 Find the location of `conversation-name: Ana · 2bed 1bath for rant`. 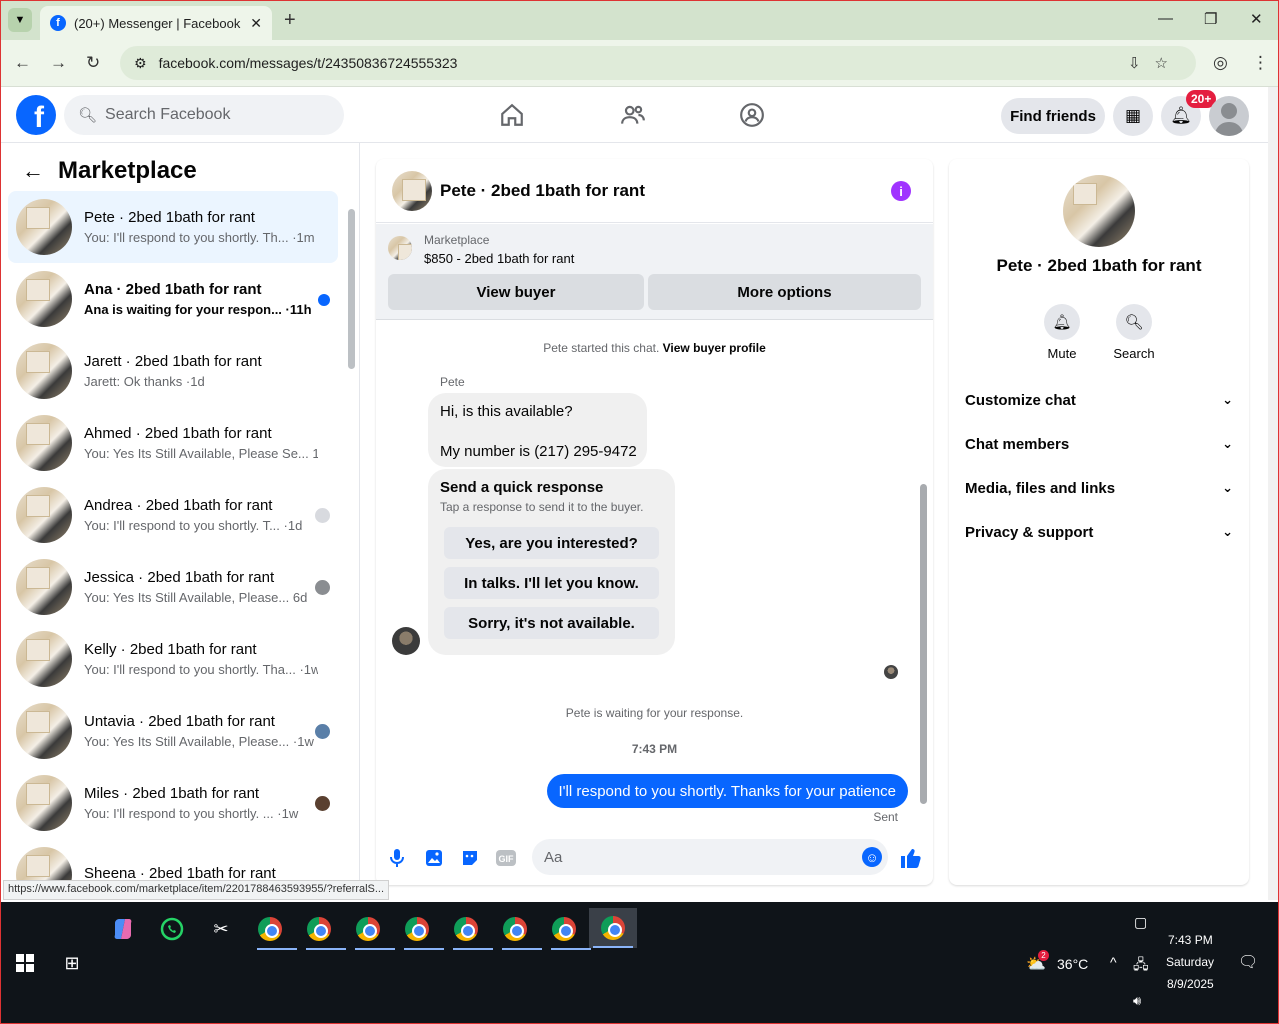

conversation-name: Ana · 2bed 1bath for rant is located at coordinates (173, 289).